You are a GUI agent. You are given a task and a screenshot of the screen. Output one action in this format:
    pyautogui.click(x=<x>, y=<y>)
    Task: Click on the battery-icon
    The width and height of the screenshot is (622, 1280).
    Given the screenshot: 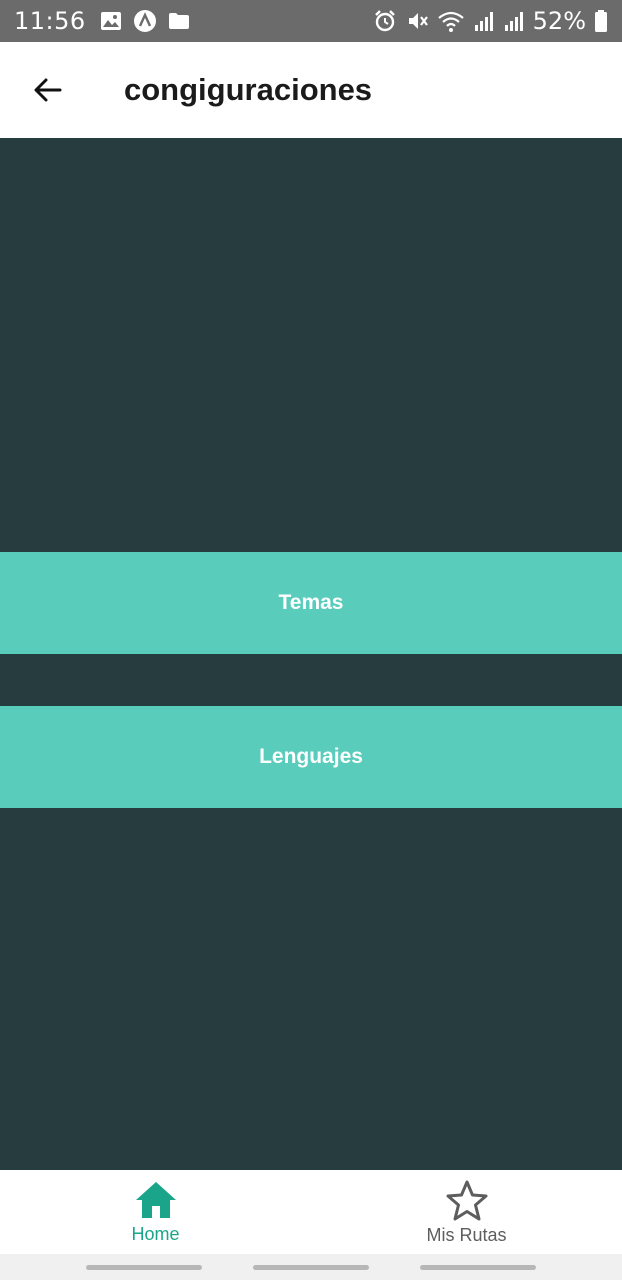 What is the action you would take?
    pyautogui.click(x=601, y=21)
    